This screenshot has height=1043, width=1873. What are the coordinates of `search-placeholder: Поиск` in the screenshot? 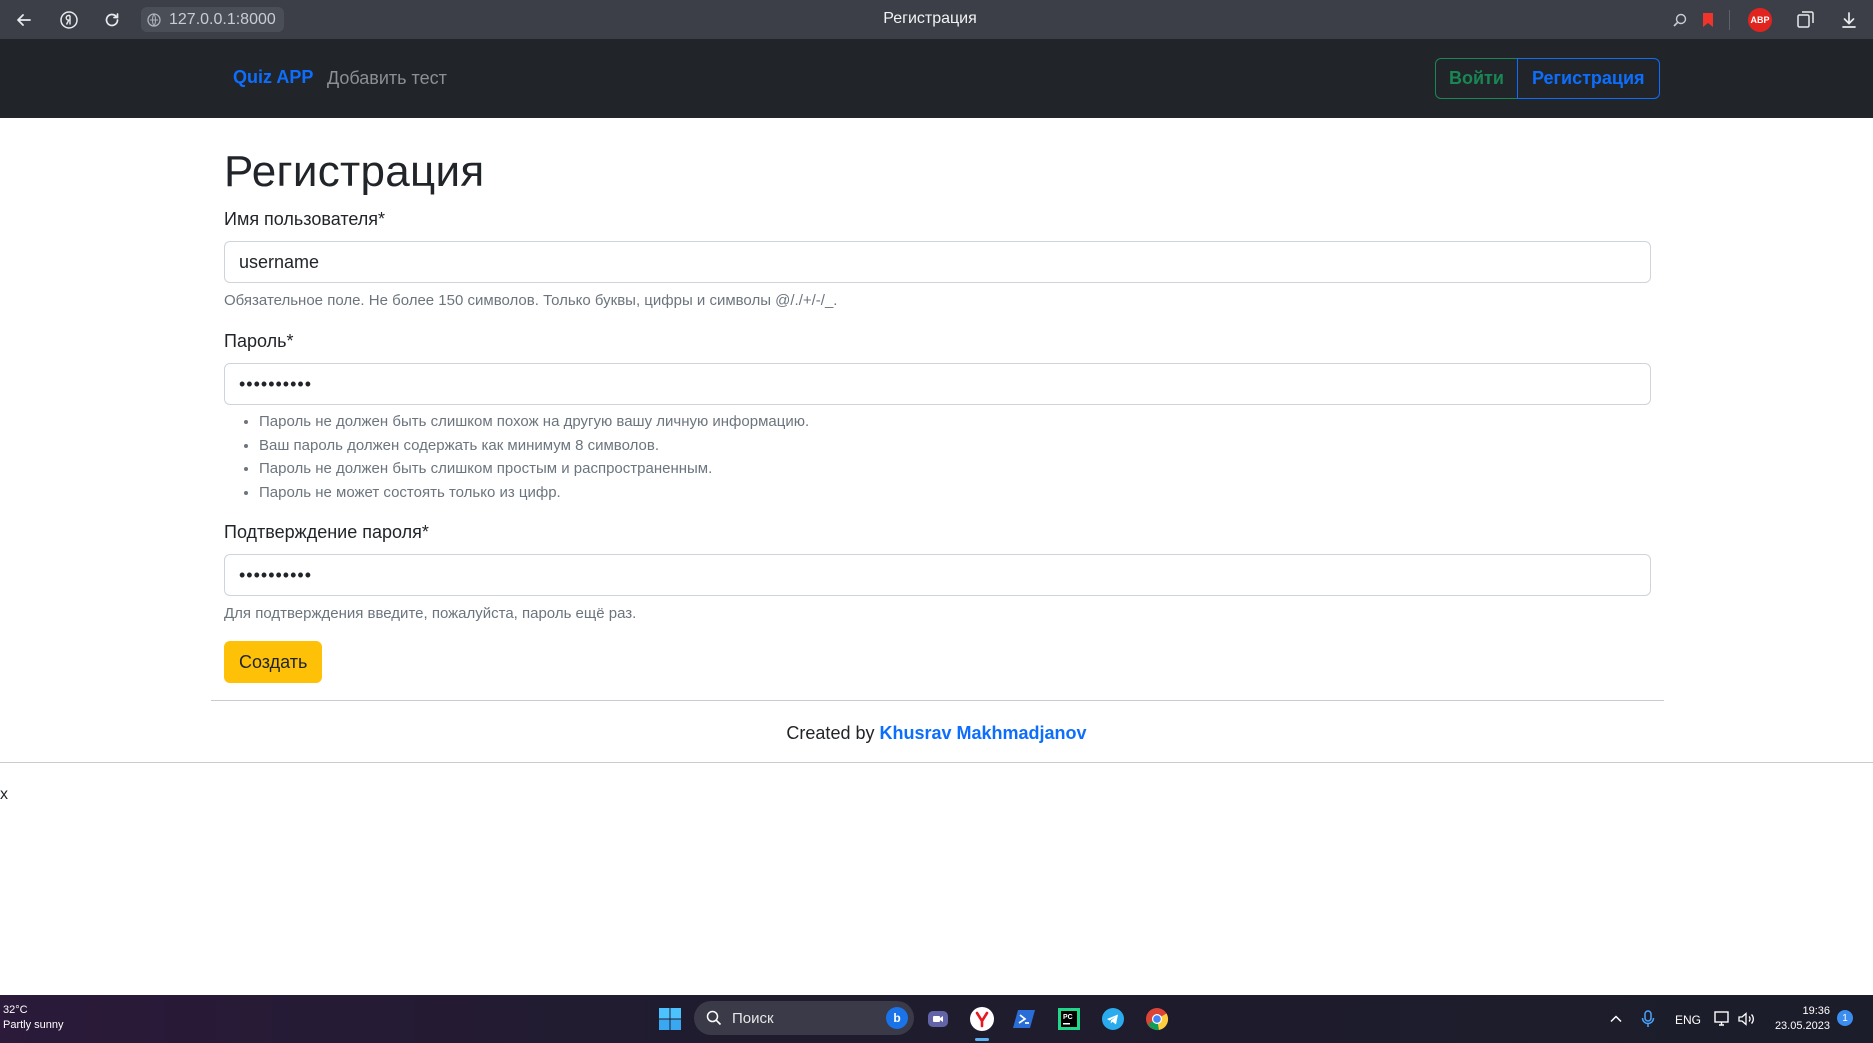 It's located at (753, 1018).